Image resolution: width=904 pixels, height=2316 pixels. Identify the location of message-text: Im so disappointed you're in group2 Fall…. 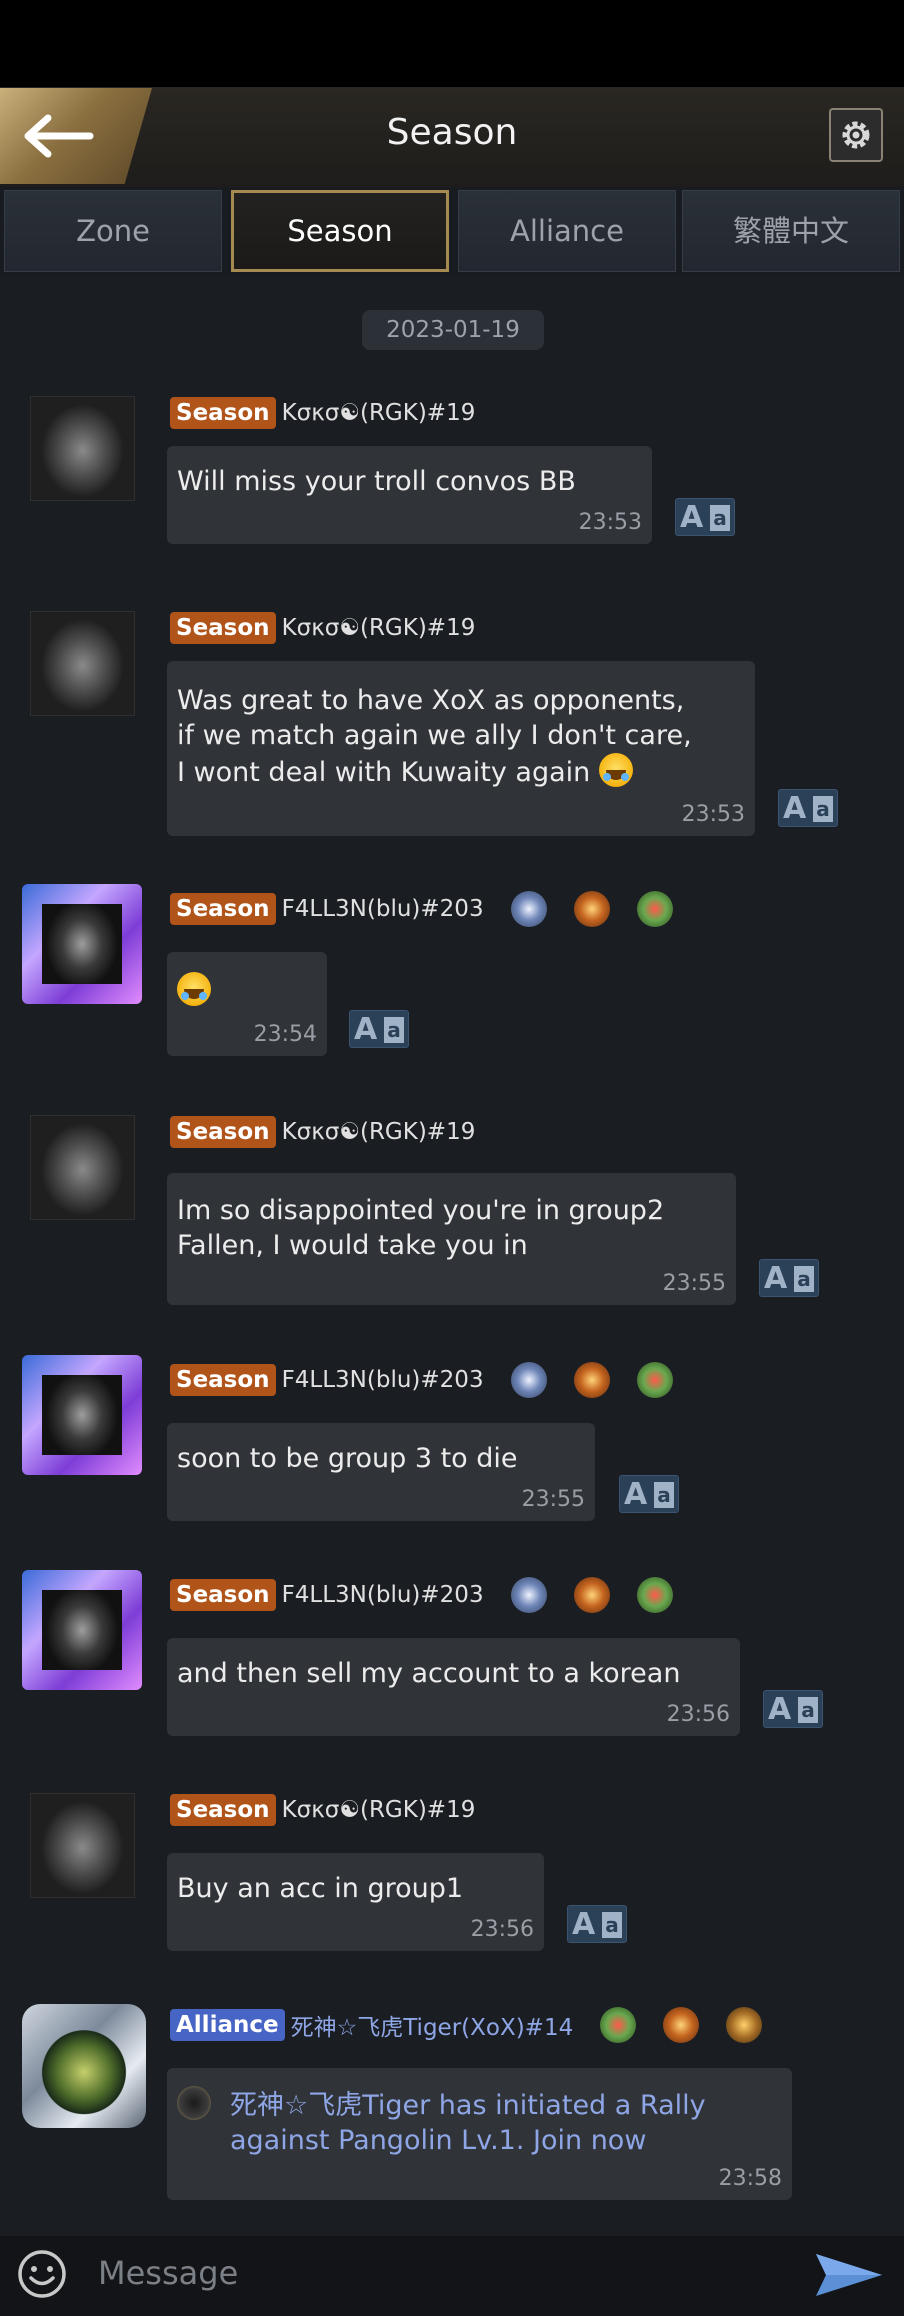
(421, 1228).